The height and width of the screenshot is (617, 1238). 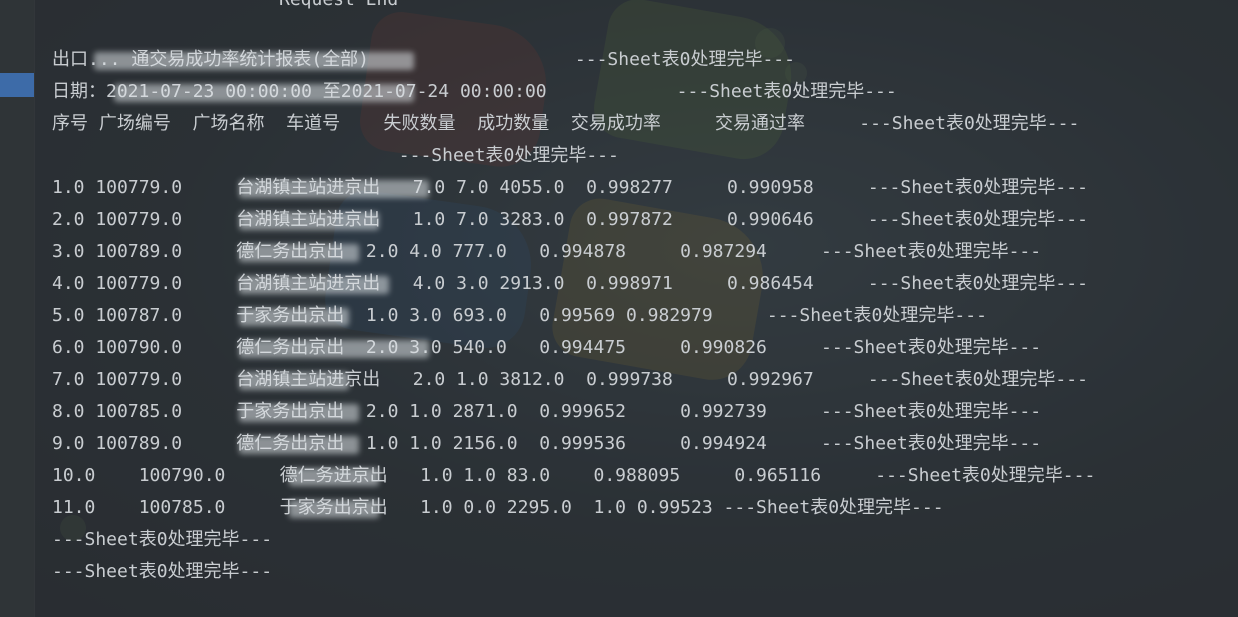 What do you see at coordinates (162, 571) in the screenshot?
I see `console-line-footer-2: ---Sheet表0处理完毕---` at bounding box center [162, 571].